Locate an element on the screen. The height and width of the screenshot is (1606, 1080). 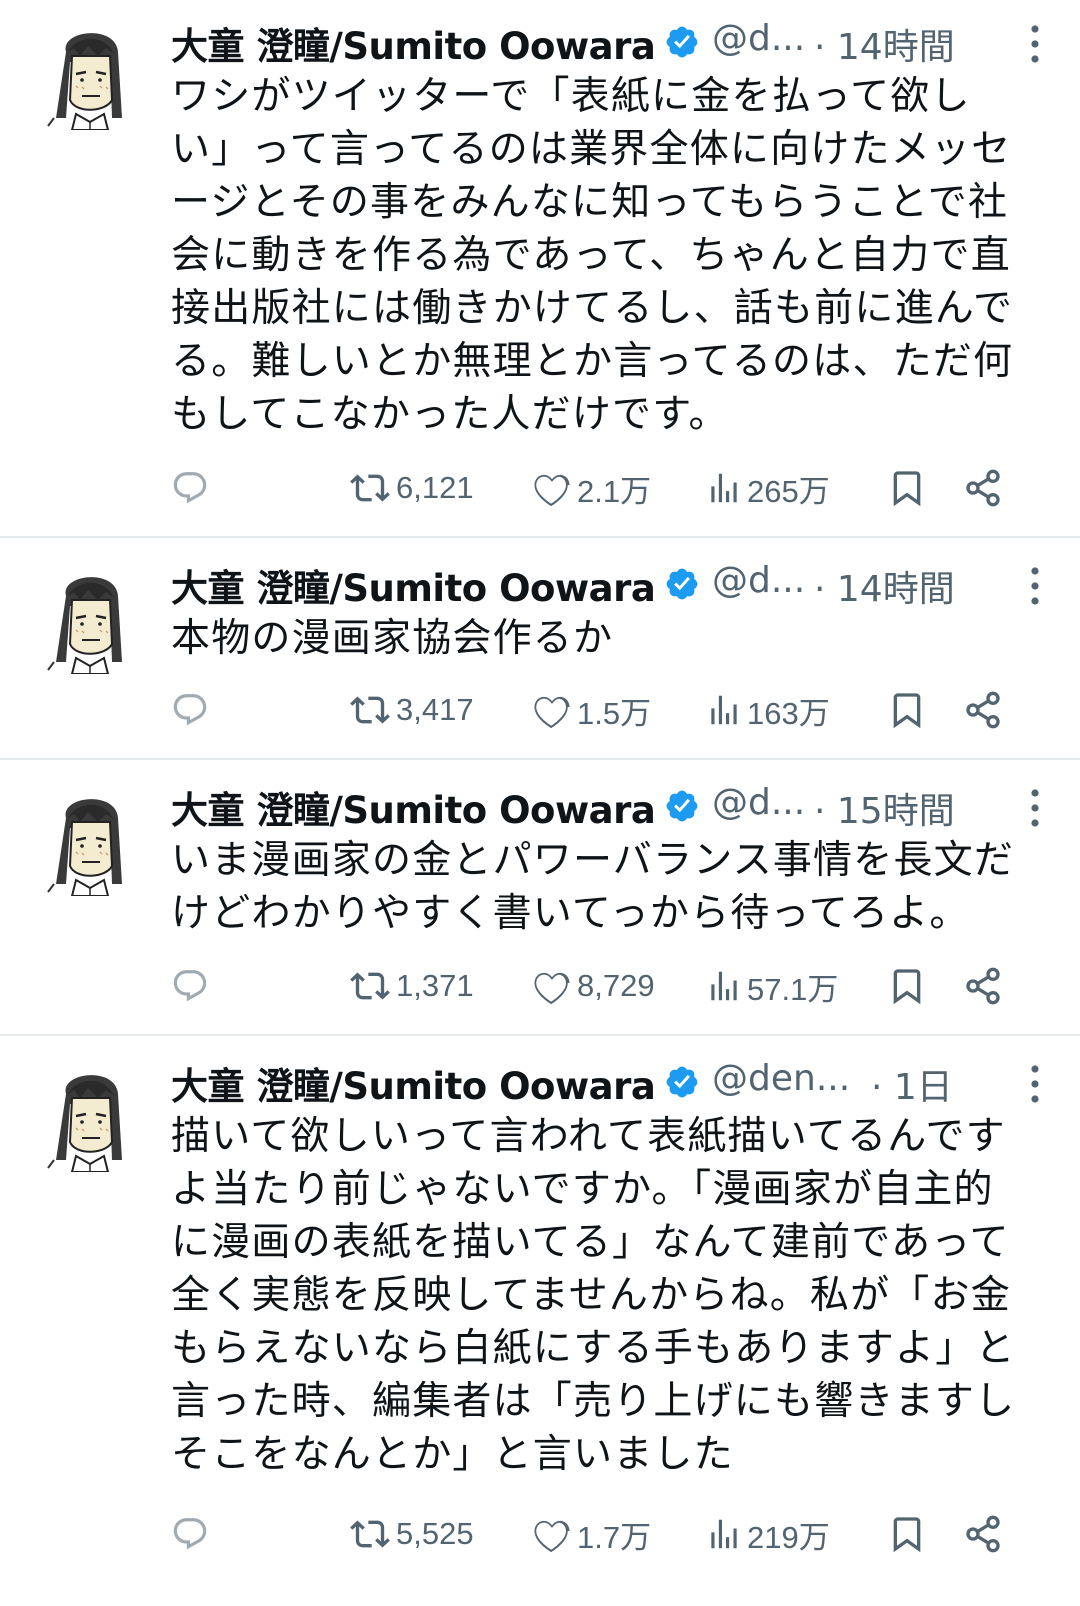
action-bar: 5,525 1.7万 219万 is located at coordinates (600, 1534).